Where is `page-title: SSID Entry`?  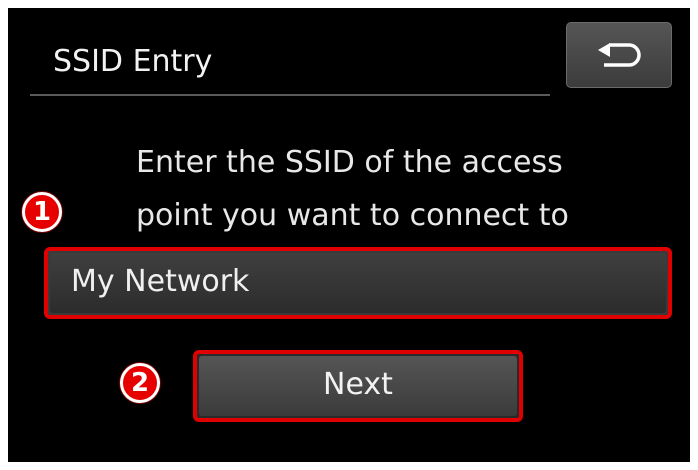
page-title: SSID Entry is located at coordinates (133, 61).